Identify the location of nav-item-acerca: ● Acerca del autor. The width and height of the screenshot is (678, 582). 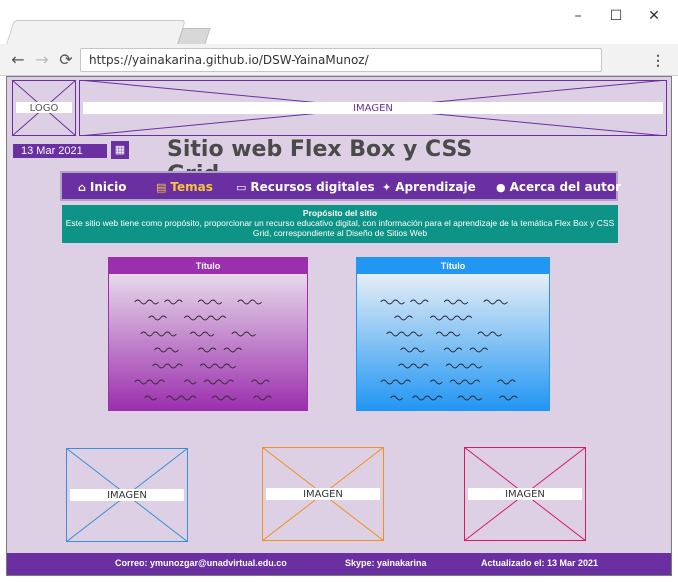
(558, 187).